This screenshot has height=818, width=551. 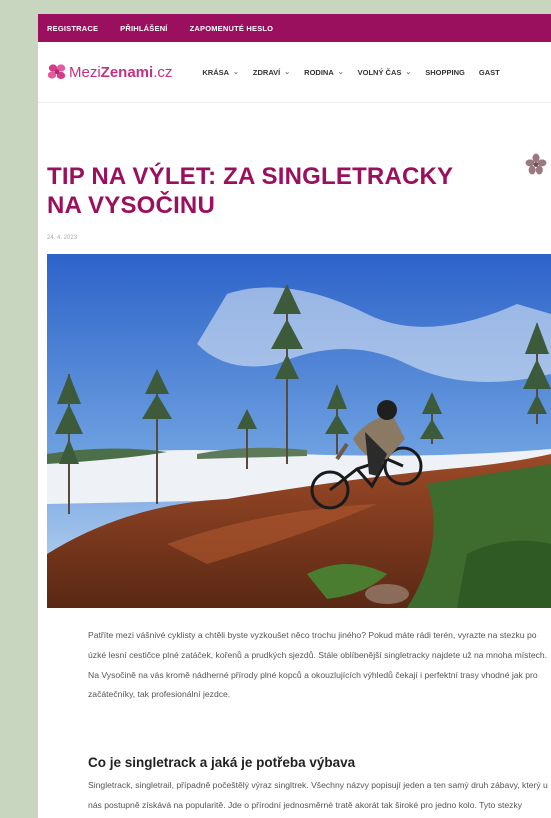 I want to click on menu-item-rodina: RODINA ⌄, so click(x=323, y=72).